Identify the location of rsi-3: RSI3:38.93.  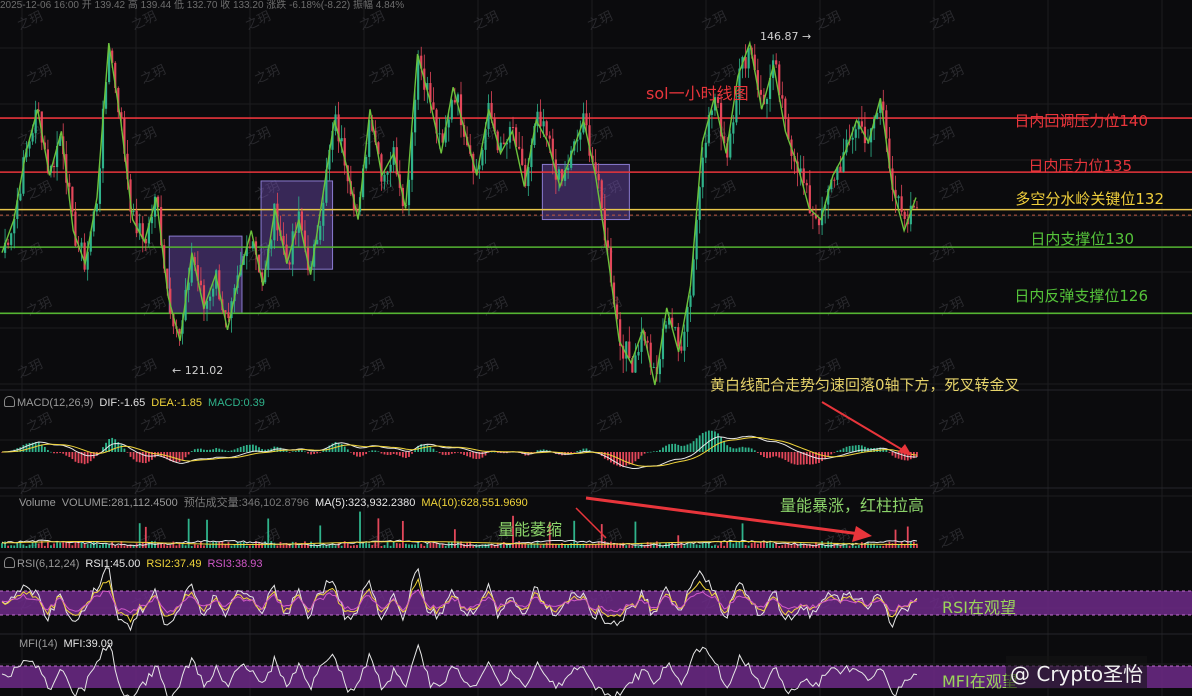
(235, 564).